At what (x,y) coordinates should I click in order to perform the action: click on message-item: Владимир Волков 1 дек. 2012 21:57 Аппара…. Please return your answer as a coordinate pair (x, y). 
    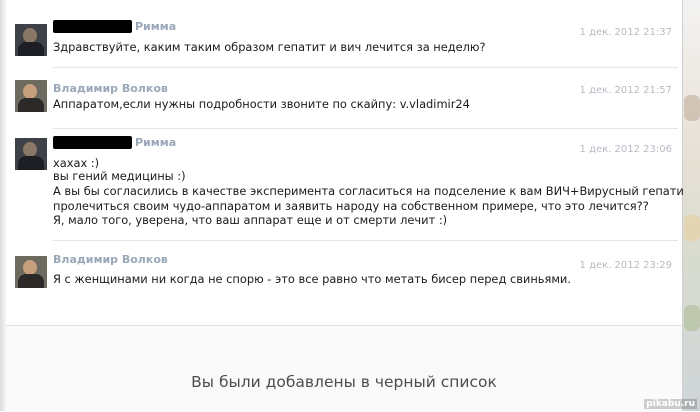
    Looking at the image, I should click on (344, 98).